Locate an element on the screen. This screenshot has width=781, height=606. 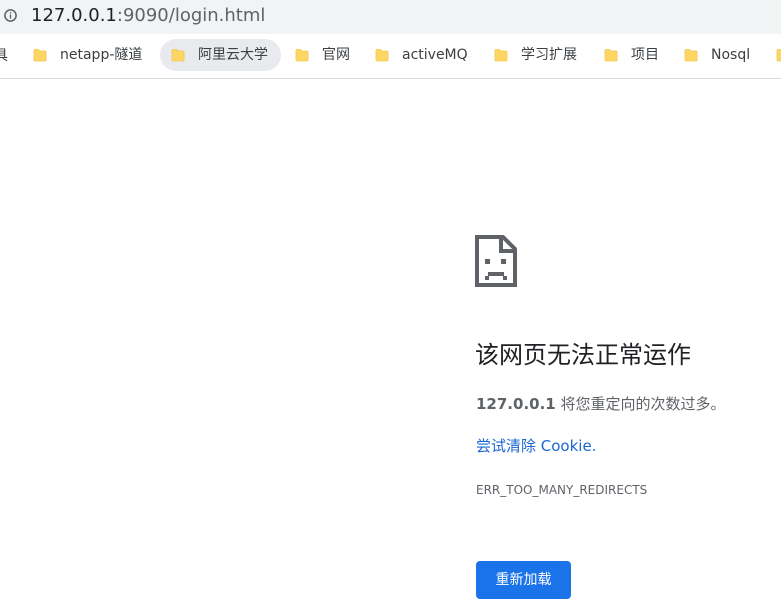
bookmark-nosql: Nosql is located at coordinates (719, 55).